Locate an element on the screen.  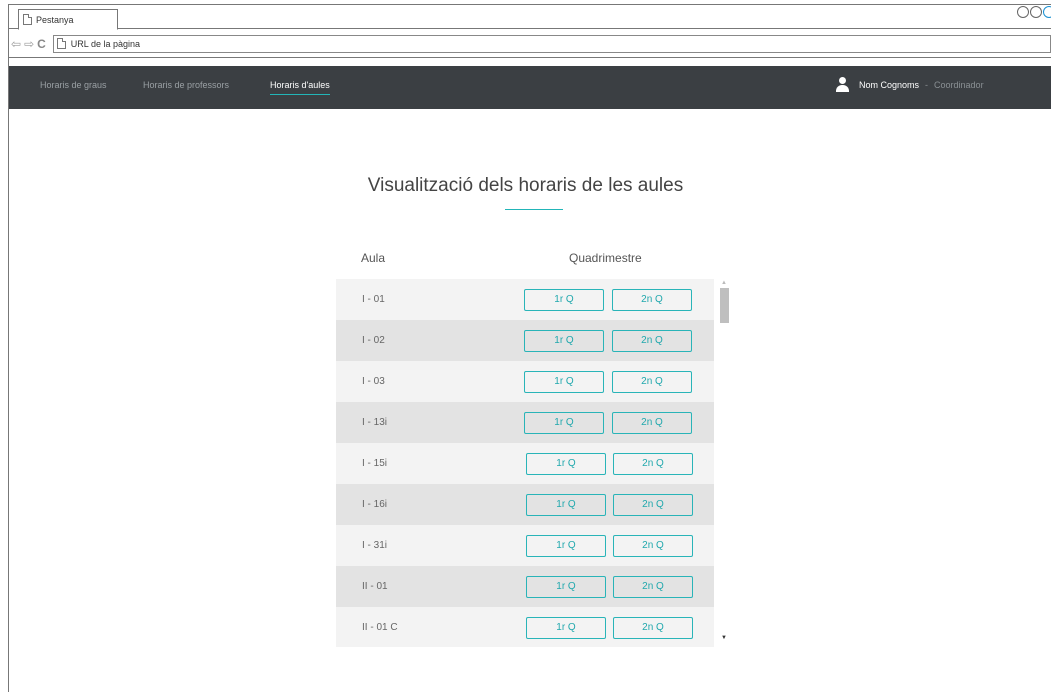
forward-arrow-icon: ⇨ is located at coordinates (29, 44).